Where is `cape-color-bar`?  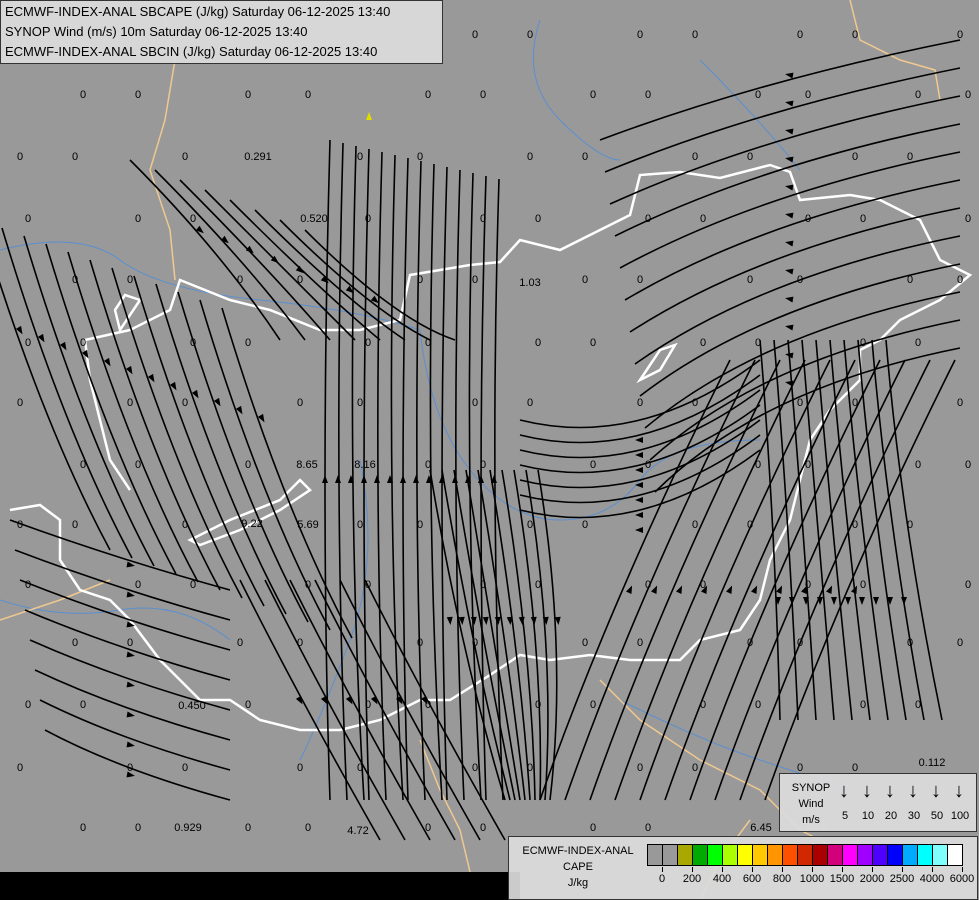
cape-color-bar is located at coordinates (805, 855).